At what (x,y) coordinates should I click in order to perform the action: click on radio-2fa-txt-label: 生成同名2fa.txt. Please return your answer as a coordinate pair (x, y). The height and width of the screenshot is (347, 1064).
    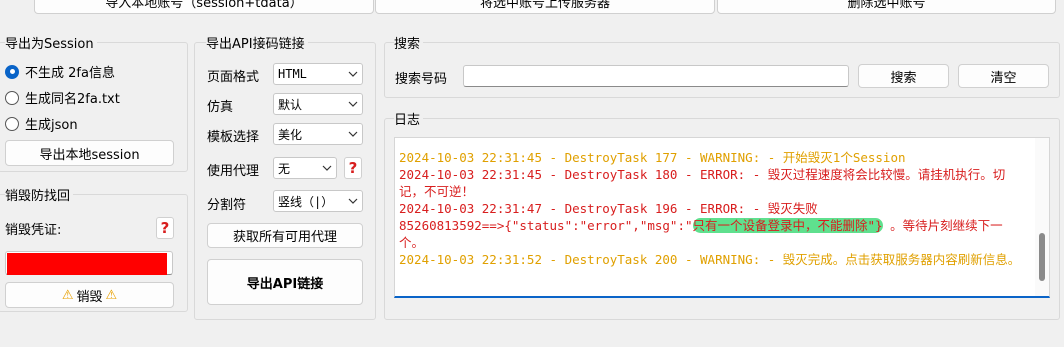
    Looking at the image, I should click on (72, 99).